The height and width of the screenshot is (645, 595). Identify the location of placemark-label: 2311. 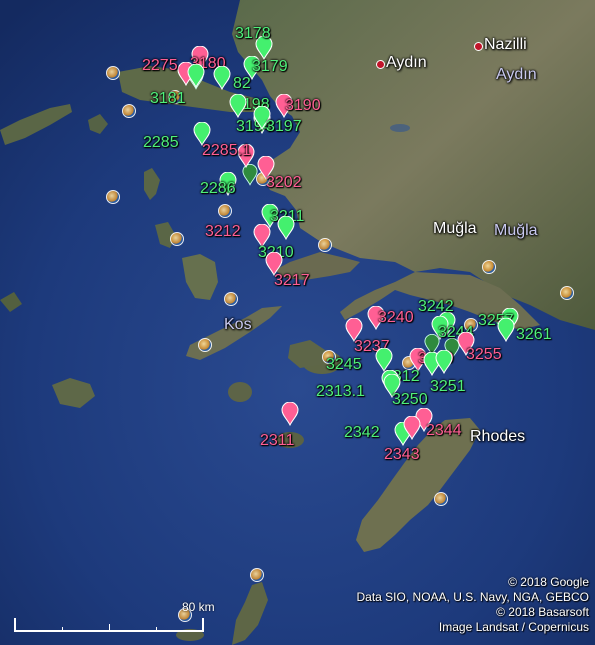
(277, 441).